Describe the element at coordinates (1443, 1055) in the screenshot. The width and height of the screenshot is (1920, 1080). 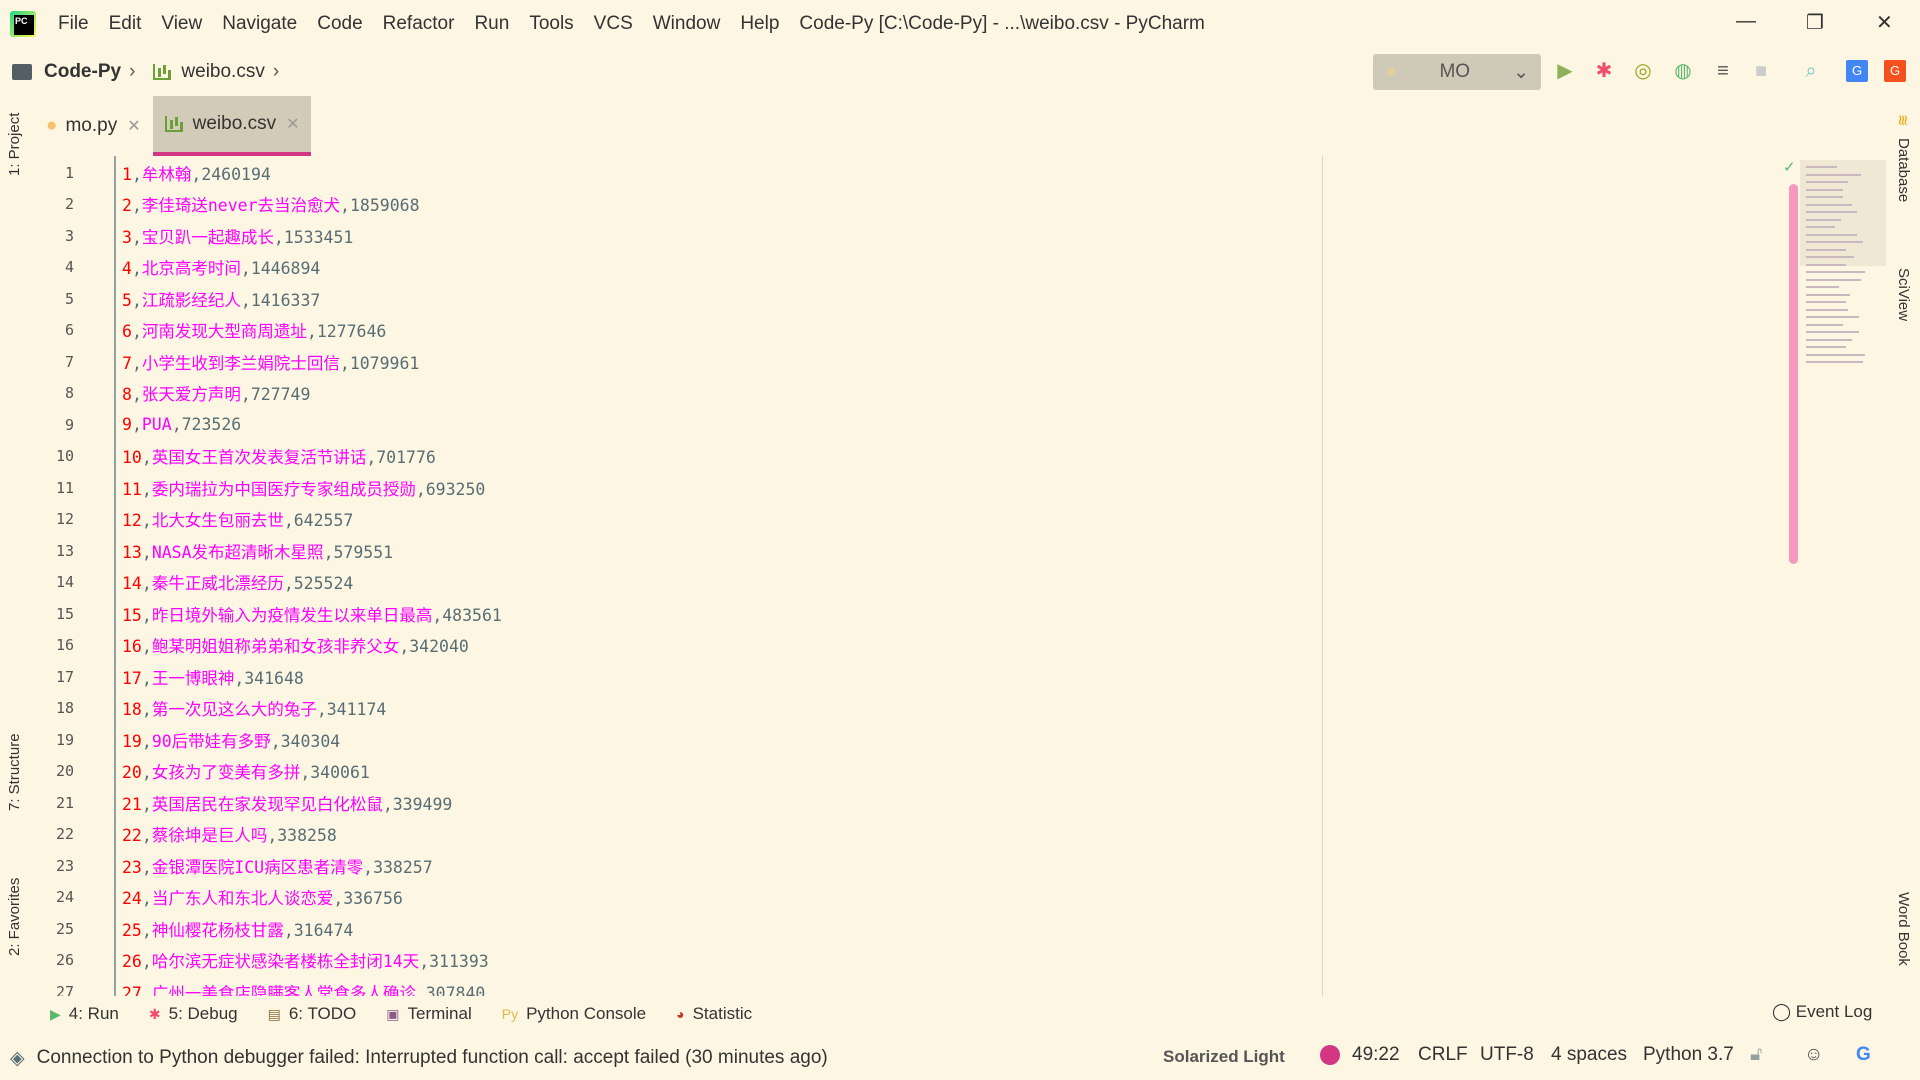
I see `line-separator: CRLF` at that location.